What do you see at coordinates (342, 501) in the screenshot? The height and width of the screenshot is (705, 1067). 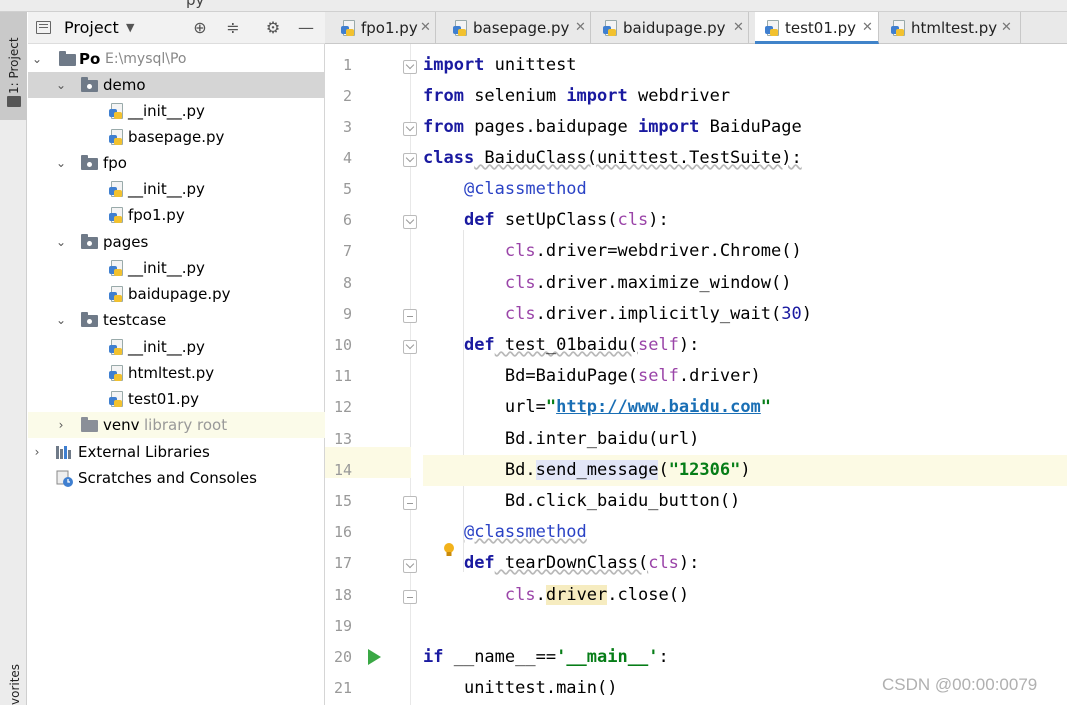 I see `line-number: 15` at bounding box center [342, 501].